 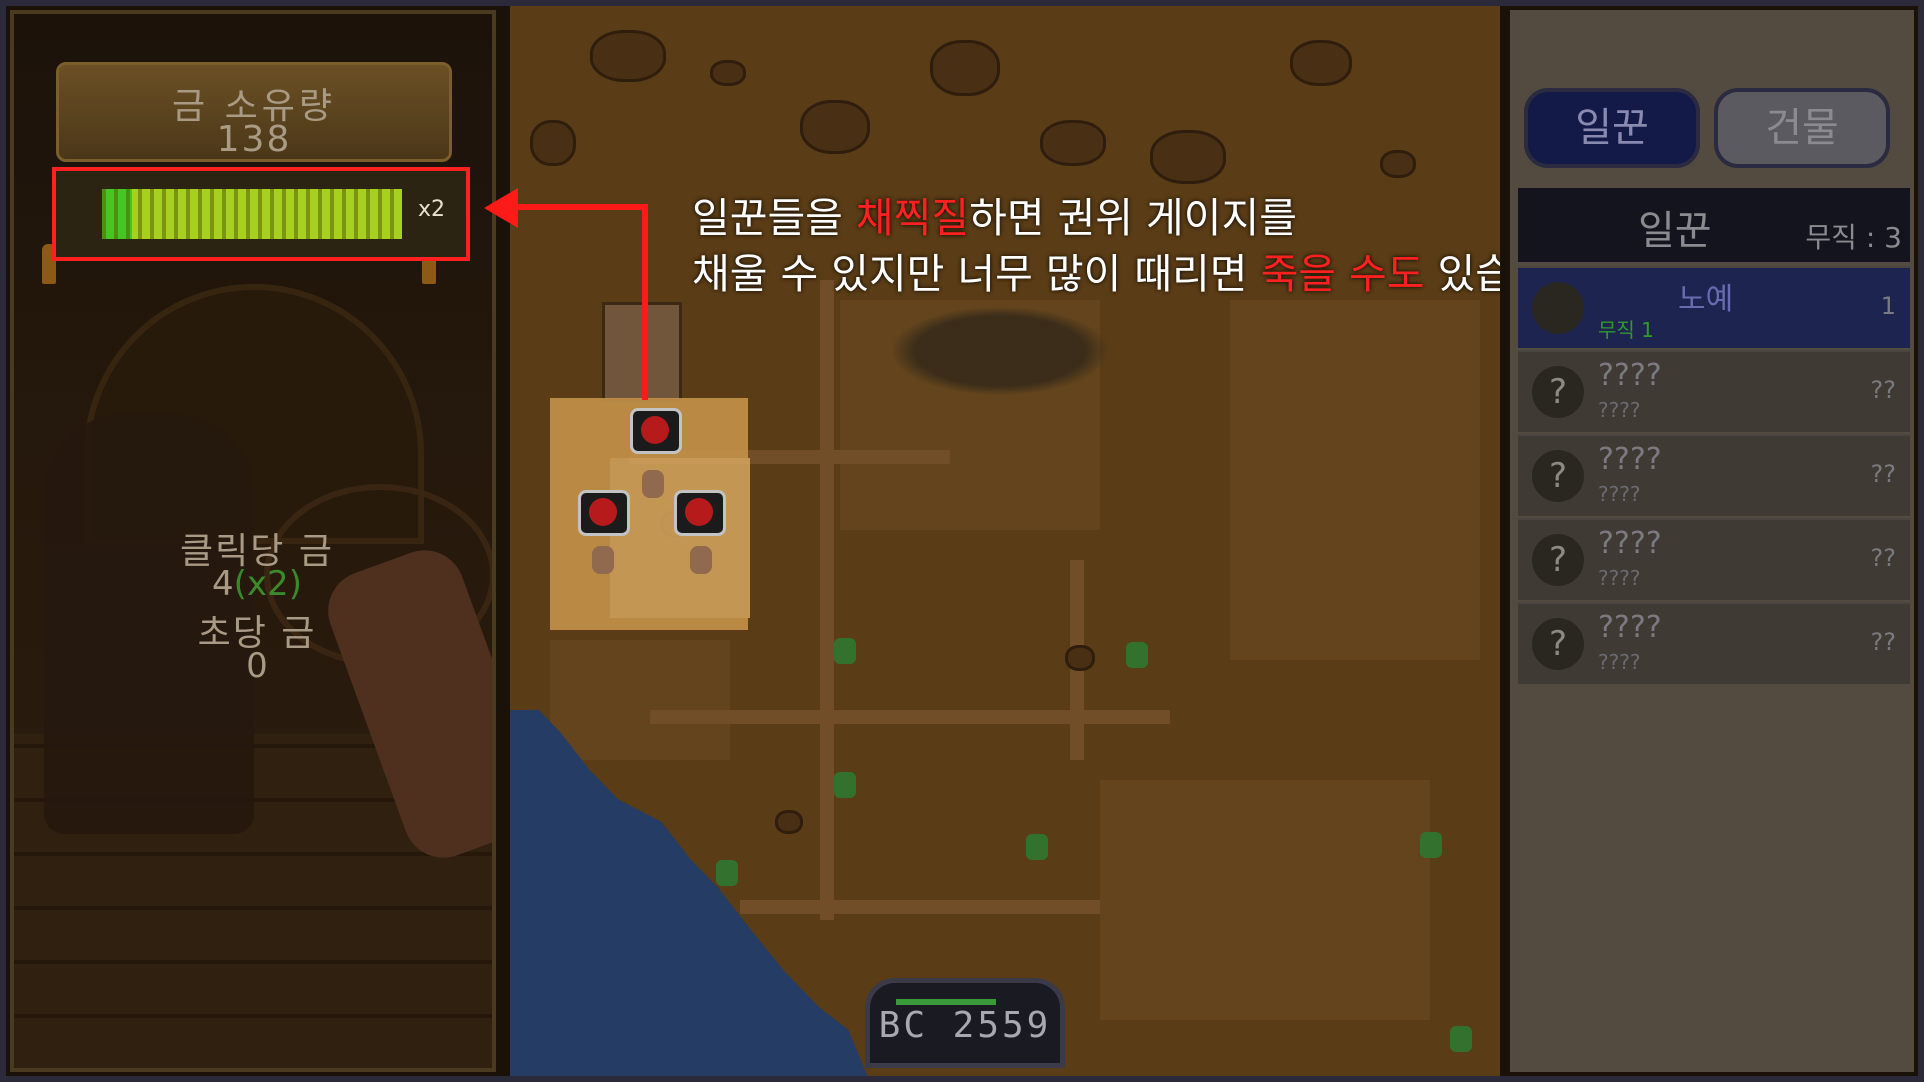 I want to click on hieroglyph-pattern, so click(x=252, y=214).